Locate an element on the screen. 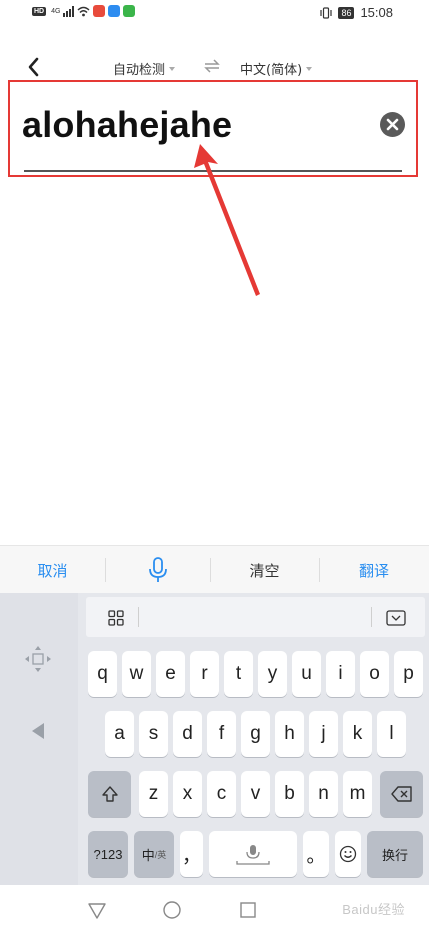  cursor-move-icon is located at coordinates (38, 659).